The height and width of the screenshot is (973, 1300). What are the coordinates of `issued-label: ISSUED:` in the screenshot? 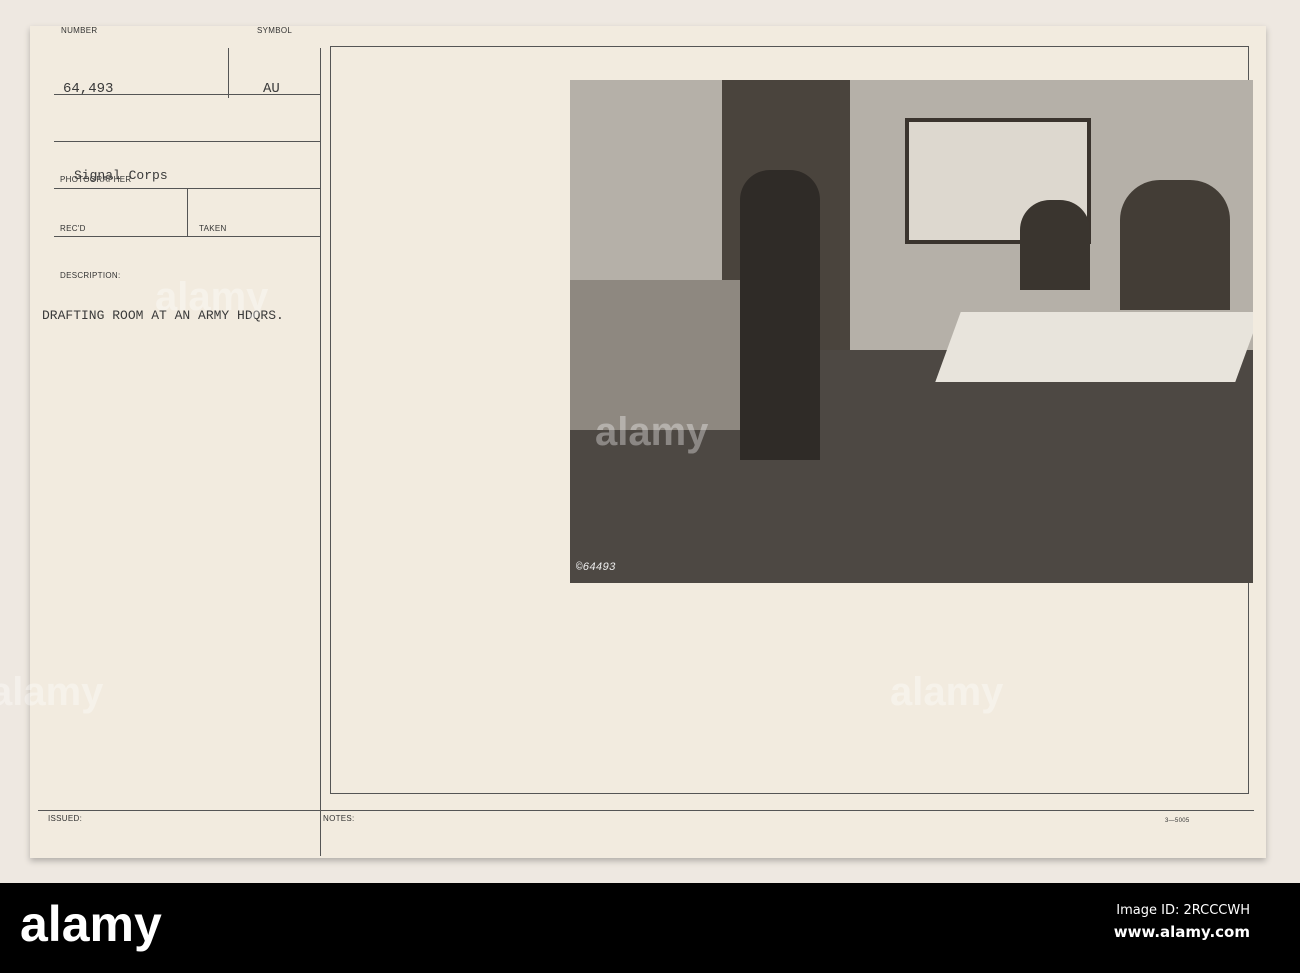 It's located at (65, 818).